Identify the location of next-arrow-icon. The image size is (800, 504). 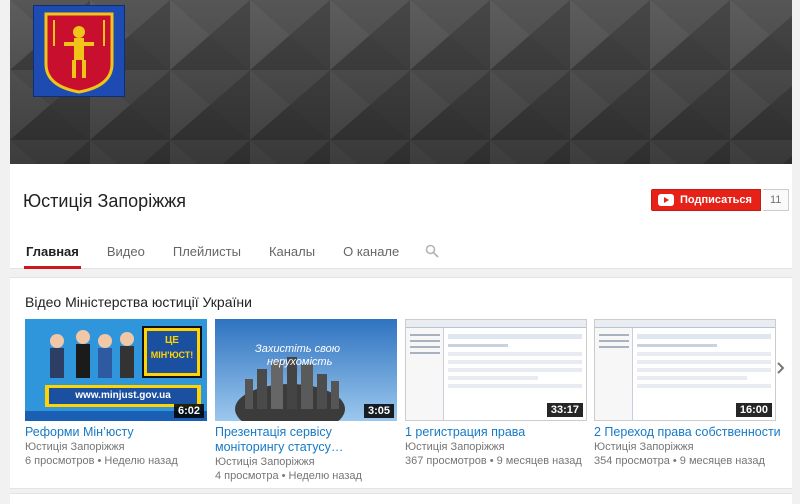
(781, 368).